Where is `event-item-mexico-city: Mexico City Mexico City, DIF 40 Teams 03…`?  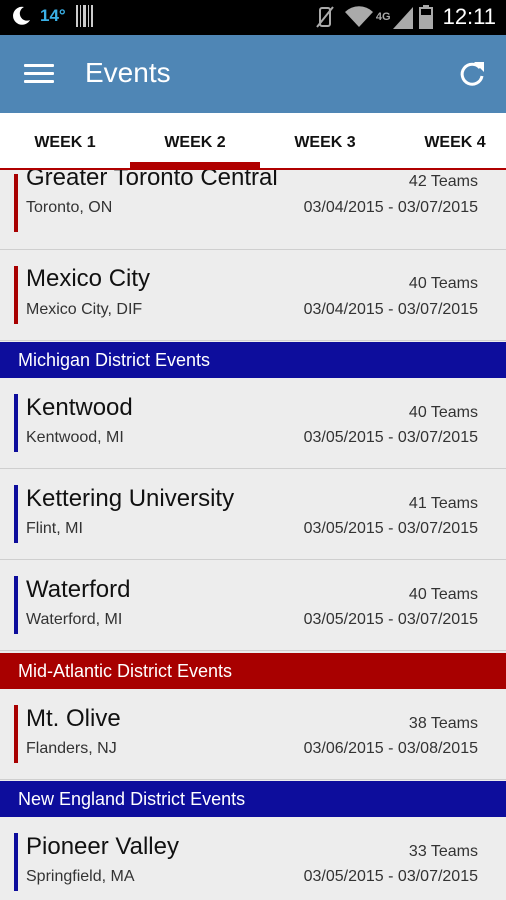 event-item-mexico-city: Mexico City Mexico City, DIF 40 Teams 03… is located at coordinates (253, 295).